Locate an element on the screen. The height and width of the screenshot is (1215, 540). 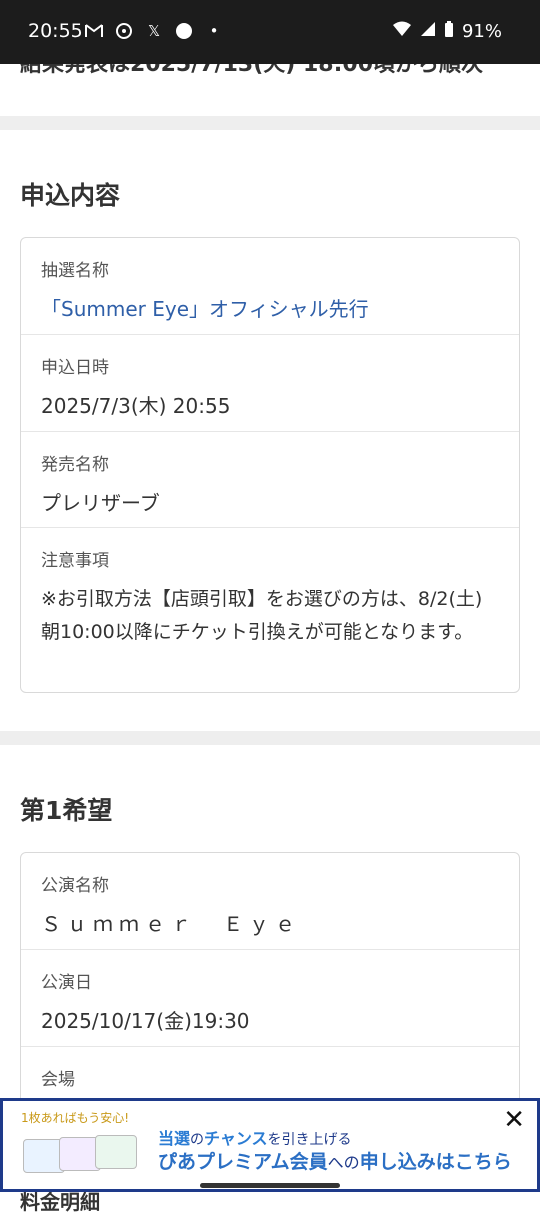
ad-line2-end: 申し込みはこちら is located at coordinates (435, 1162).